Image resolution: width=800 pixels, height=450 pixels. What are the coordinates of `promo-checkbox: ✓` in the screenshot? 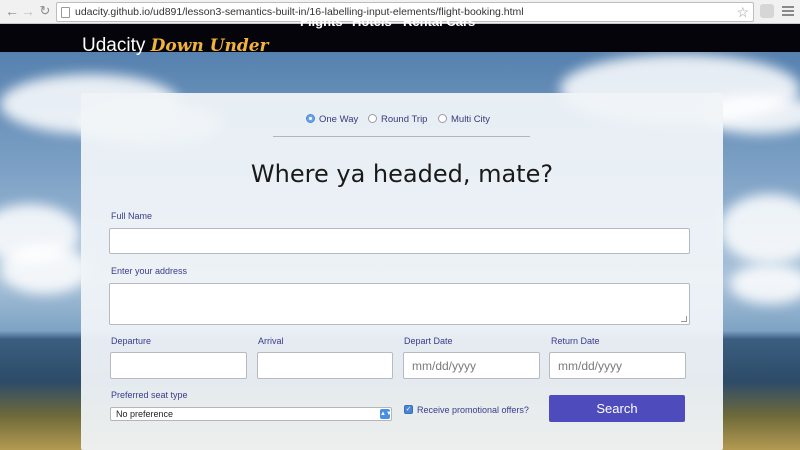 It's located at (408, 409).